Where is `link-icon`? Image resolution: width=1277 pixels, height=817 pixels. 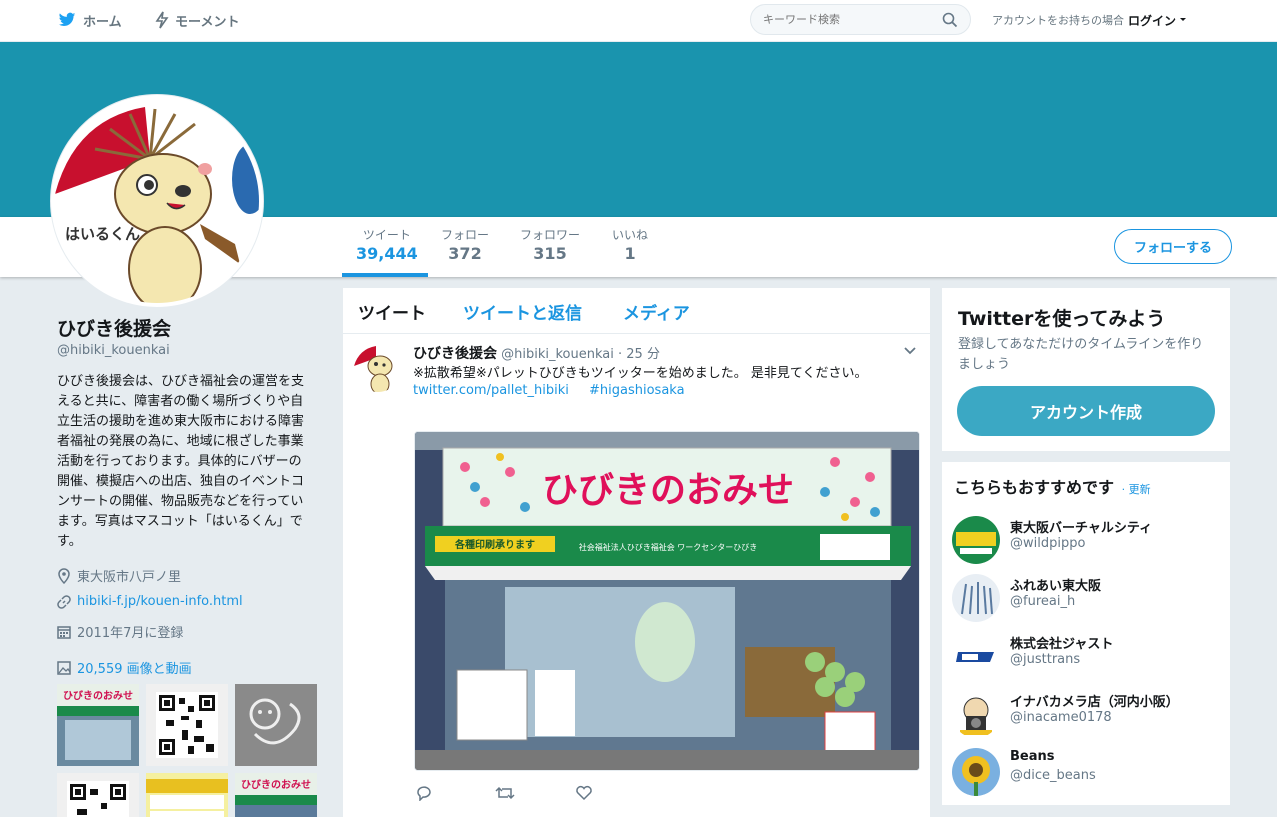
link-icon is located at coordinates (64, 601).